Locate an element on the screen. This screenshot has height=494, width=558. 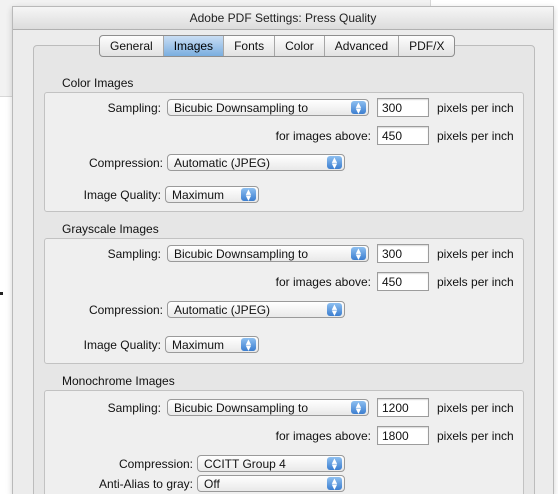
tab-color: Color is located at coordinates (300, 46).